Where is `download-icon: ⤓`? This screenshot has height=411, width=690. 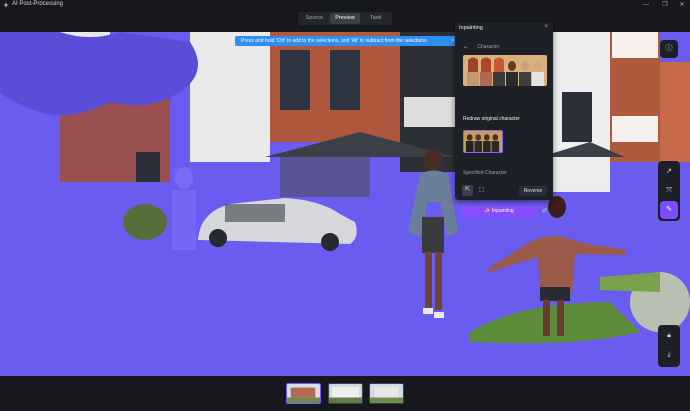 download-icon: ⤓ is located at coordinates (669, 354).